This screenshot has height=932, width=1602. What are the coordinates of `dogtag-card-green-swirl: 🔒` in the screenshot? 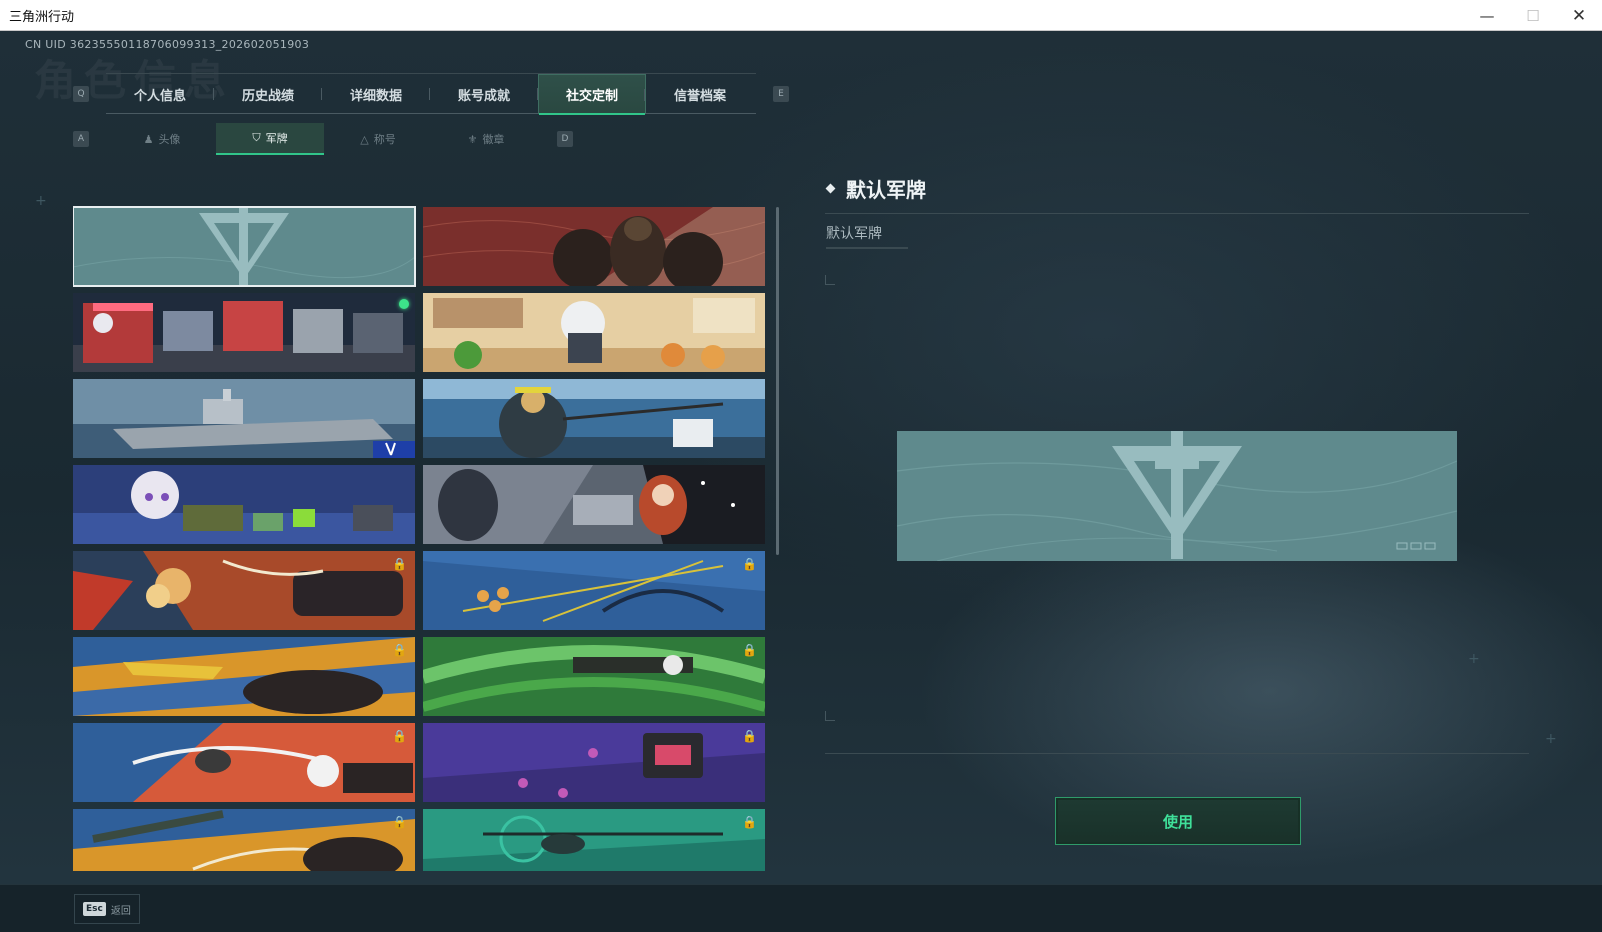 It's located at (594, 676).